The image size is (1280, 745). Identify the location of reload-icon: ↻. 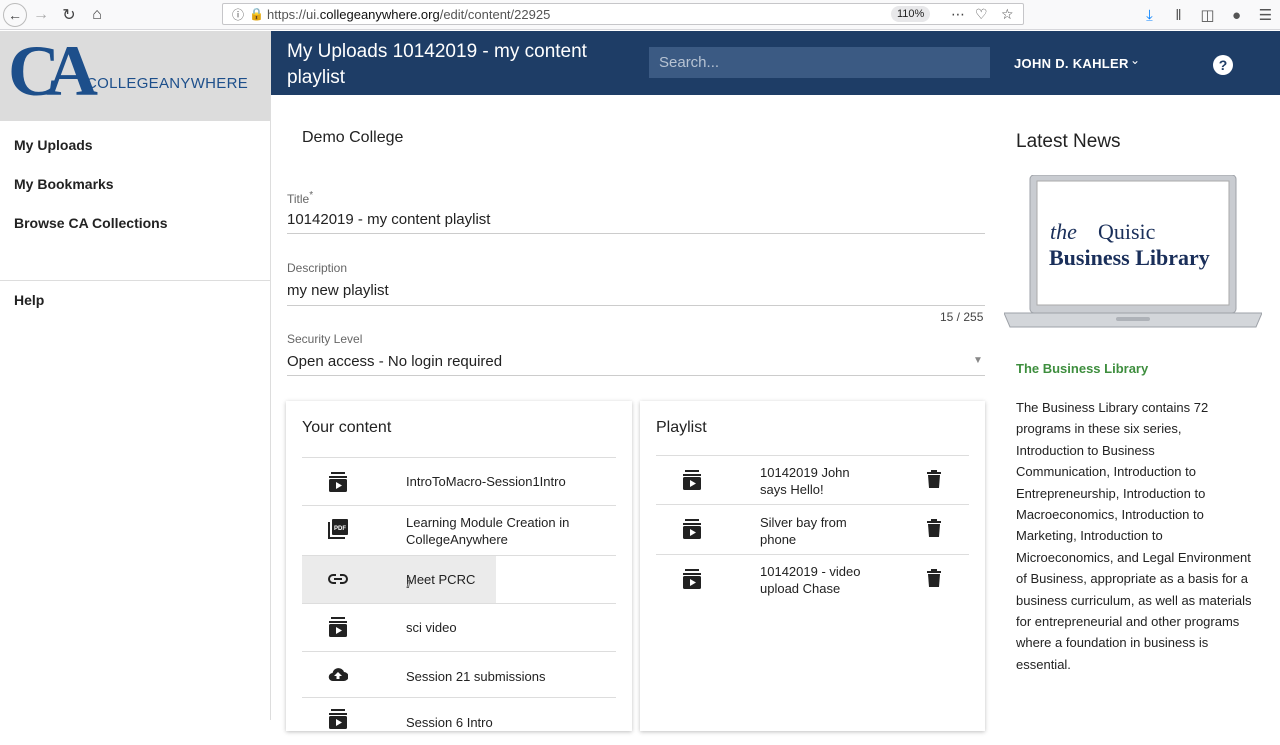
(69, 15).